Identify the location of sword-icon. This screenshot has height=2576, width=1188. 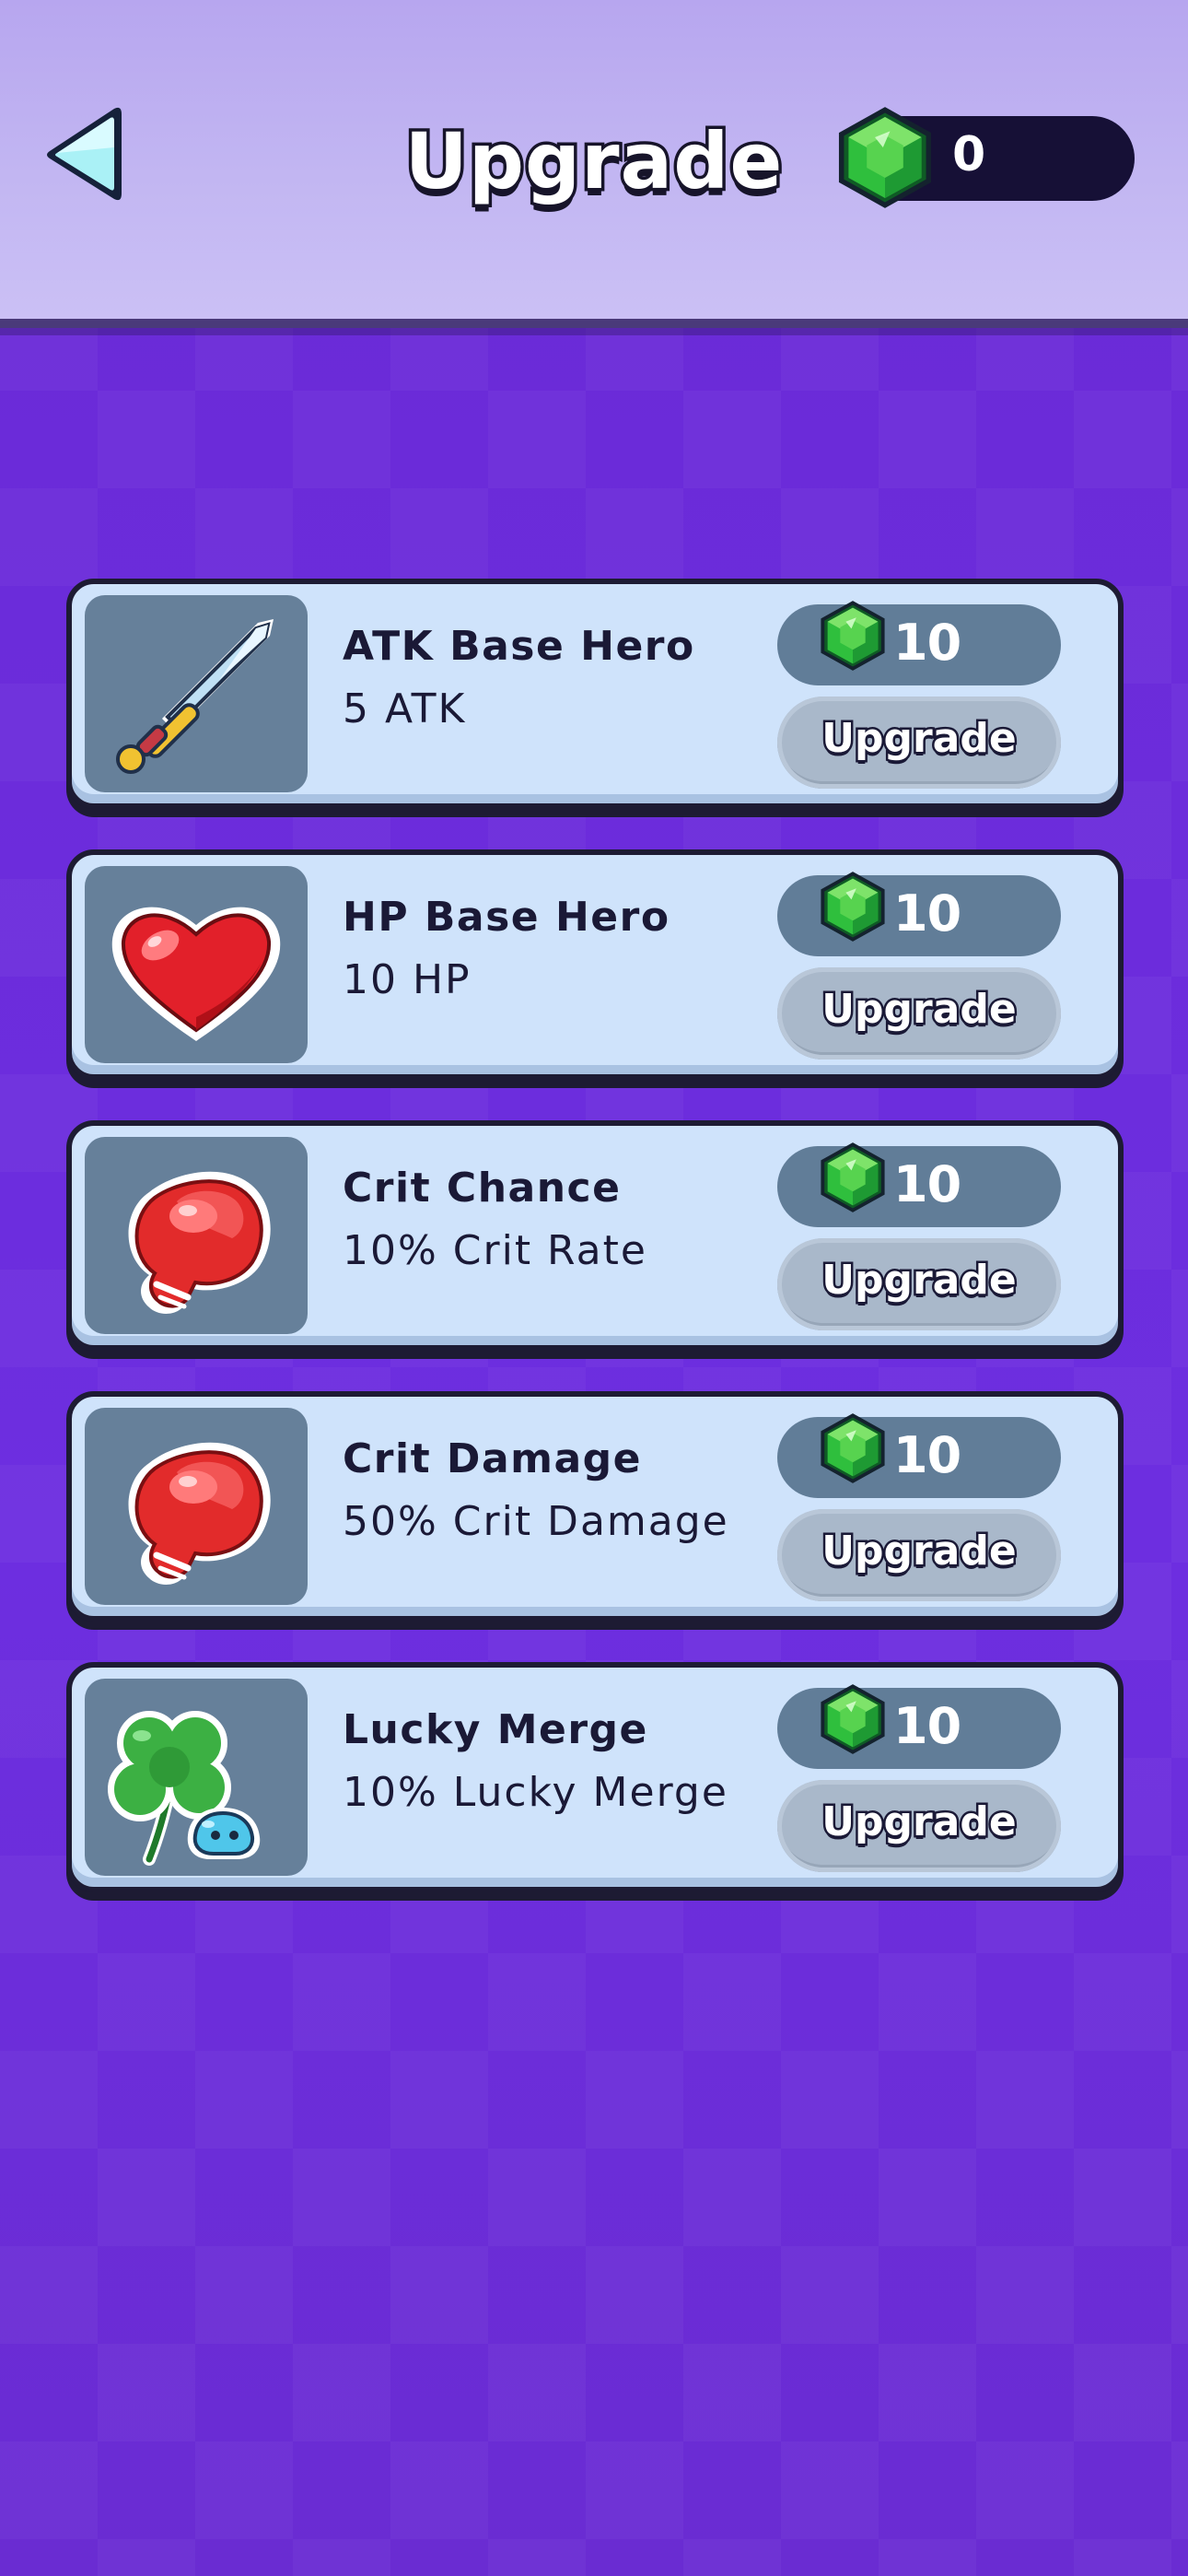
(195, 696).